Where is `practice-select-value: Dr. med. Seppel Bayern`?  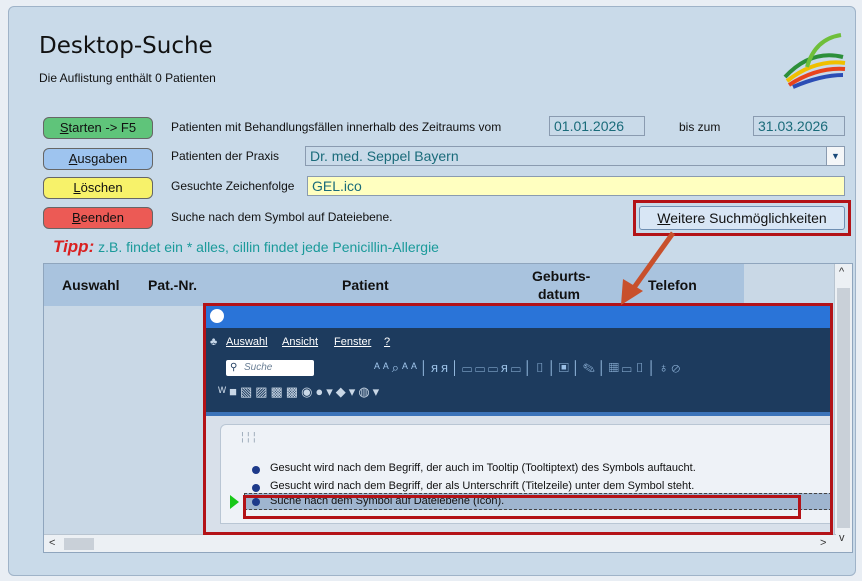
practice-select-value: Dr. med. Seppel Bayern is located at coordinates (384, 156).